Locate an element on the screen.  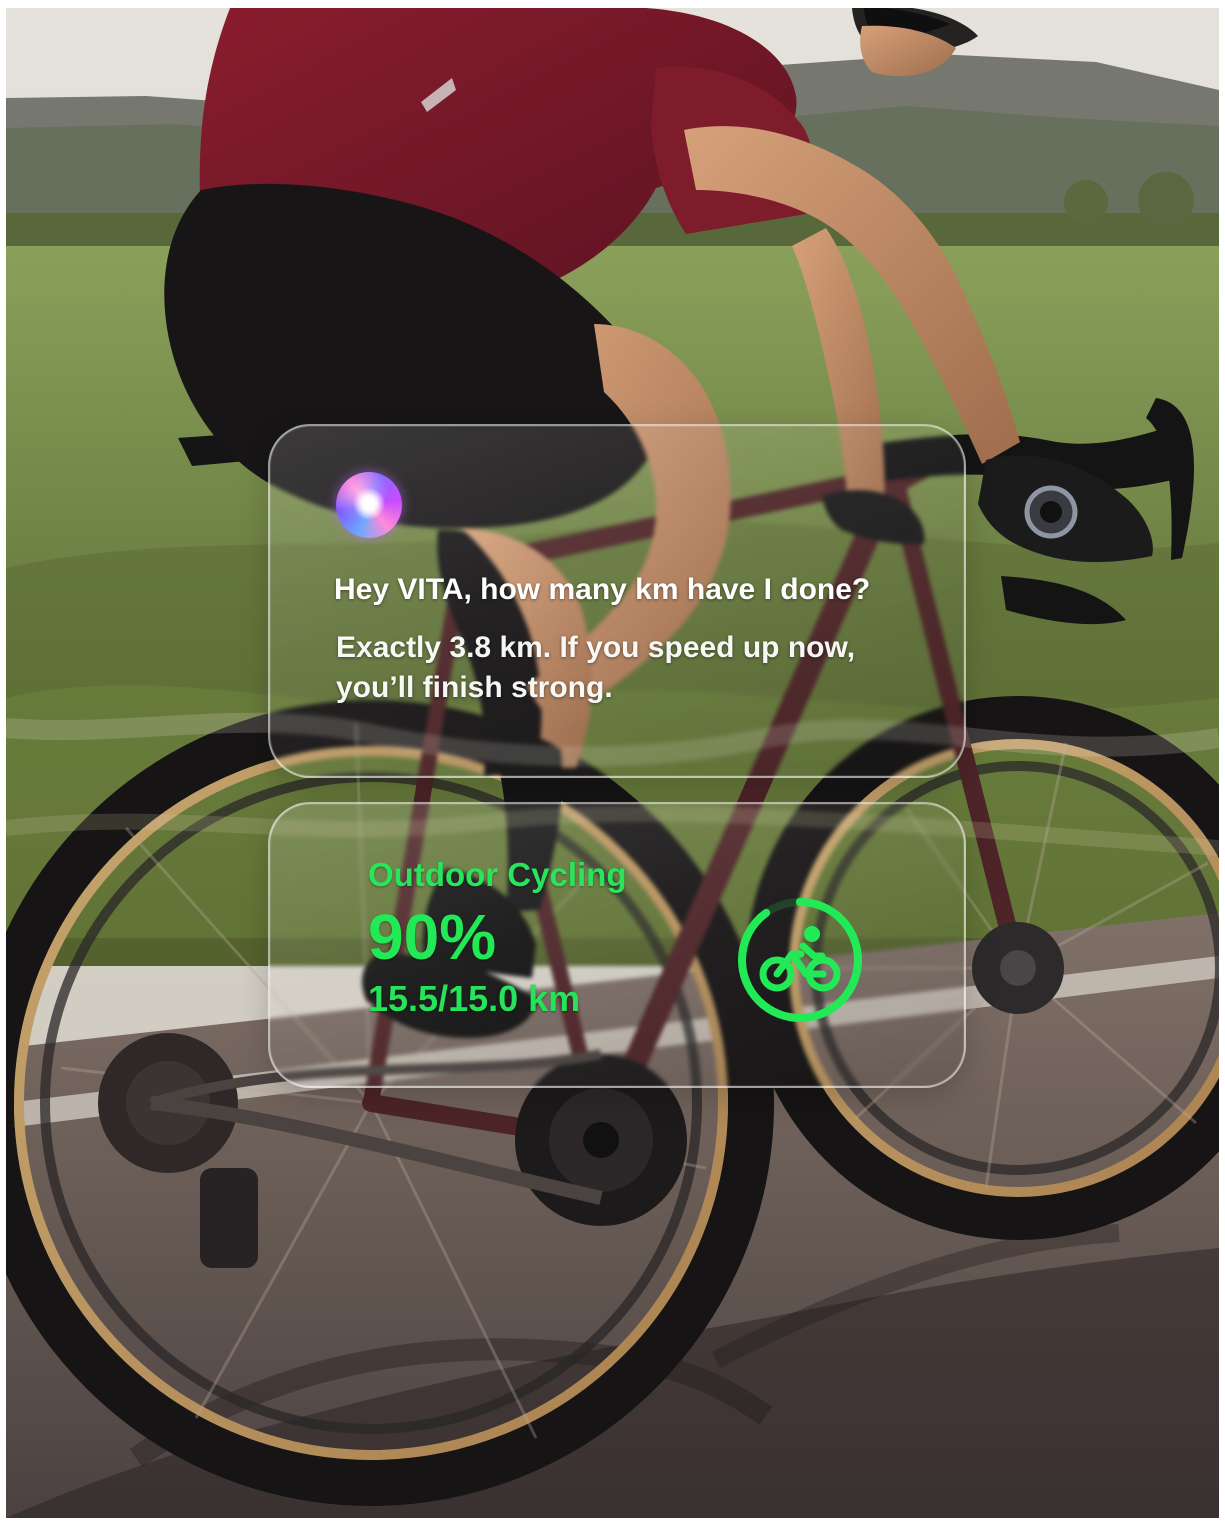
assistant-question-text: Hey VITA, how many km have I done? is located at coordinates (602, 589).